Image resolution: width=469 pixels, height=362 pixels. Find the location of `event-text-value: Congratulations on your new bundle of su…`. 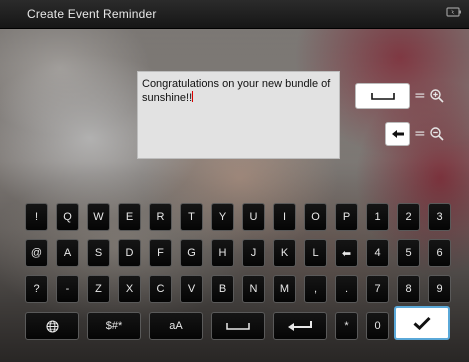

event-text-value: Congratulations on your new bundle of su… is located at coordinates (236, 91).